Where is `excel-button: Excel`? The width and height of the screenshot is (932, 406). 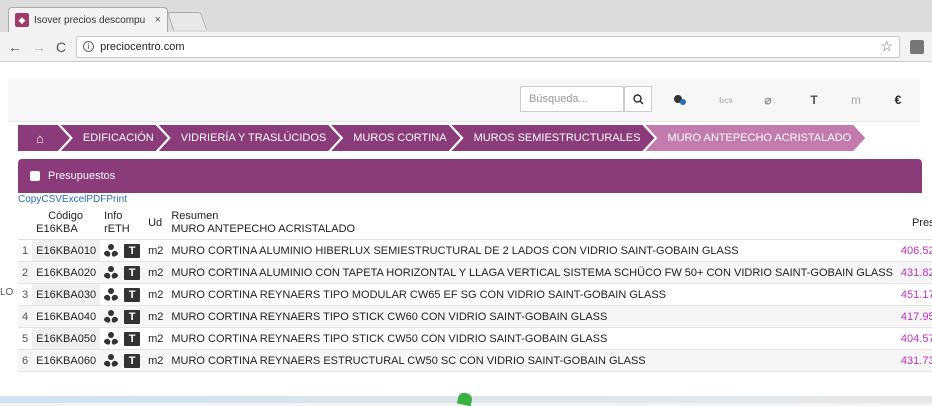 excel-button: Excel is located at coordinates (74, 199).